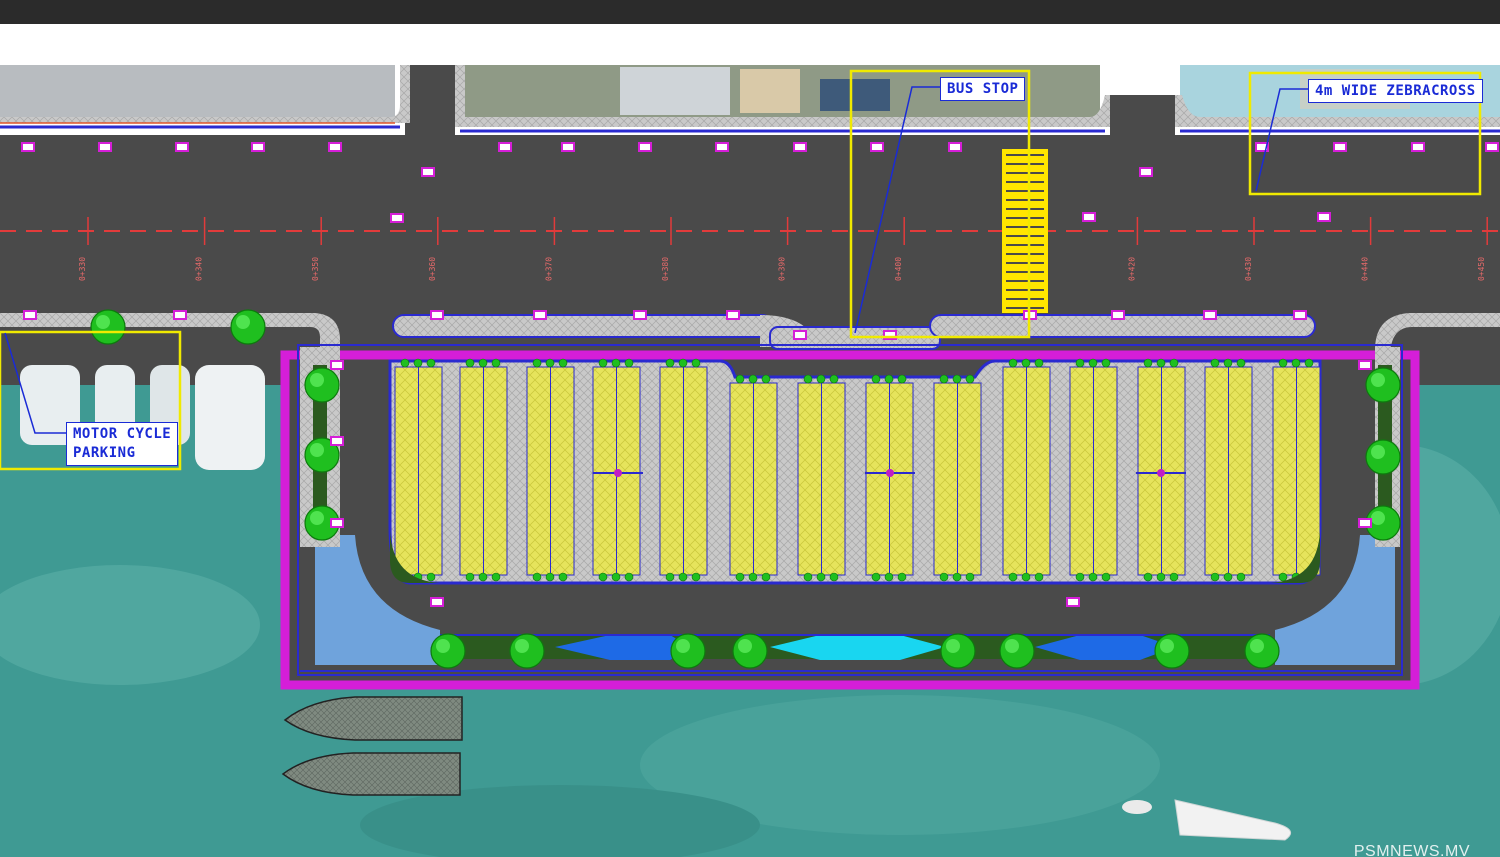  Describe the element at coordinates (750, 44) in the screenshot. I see `viewer-header-band` at that location.